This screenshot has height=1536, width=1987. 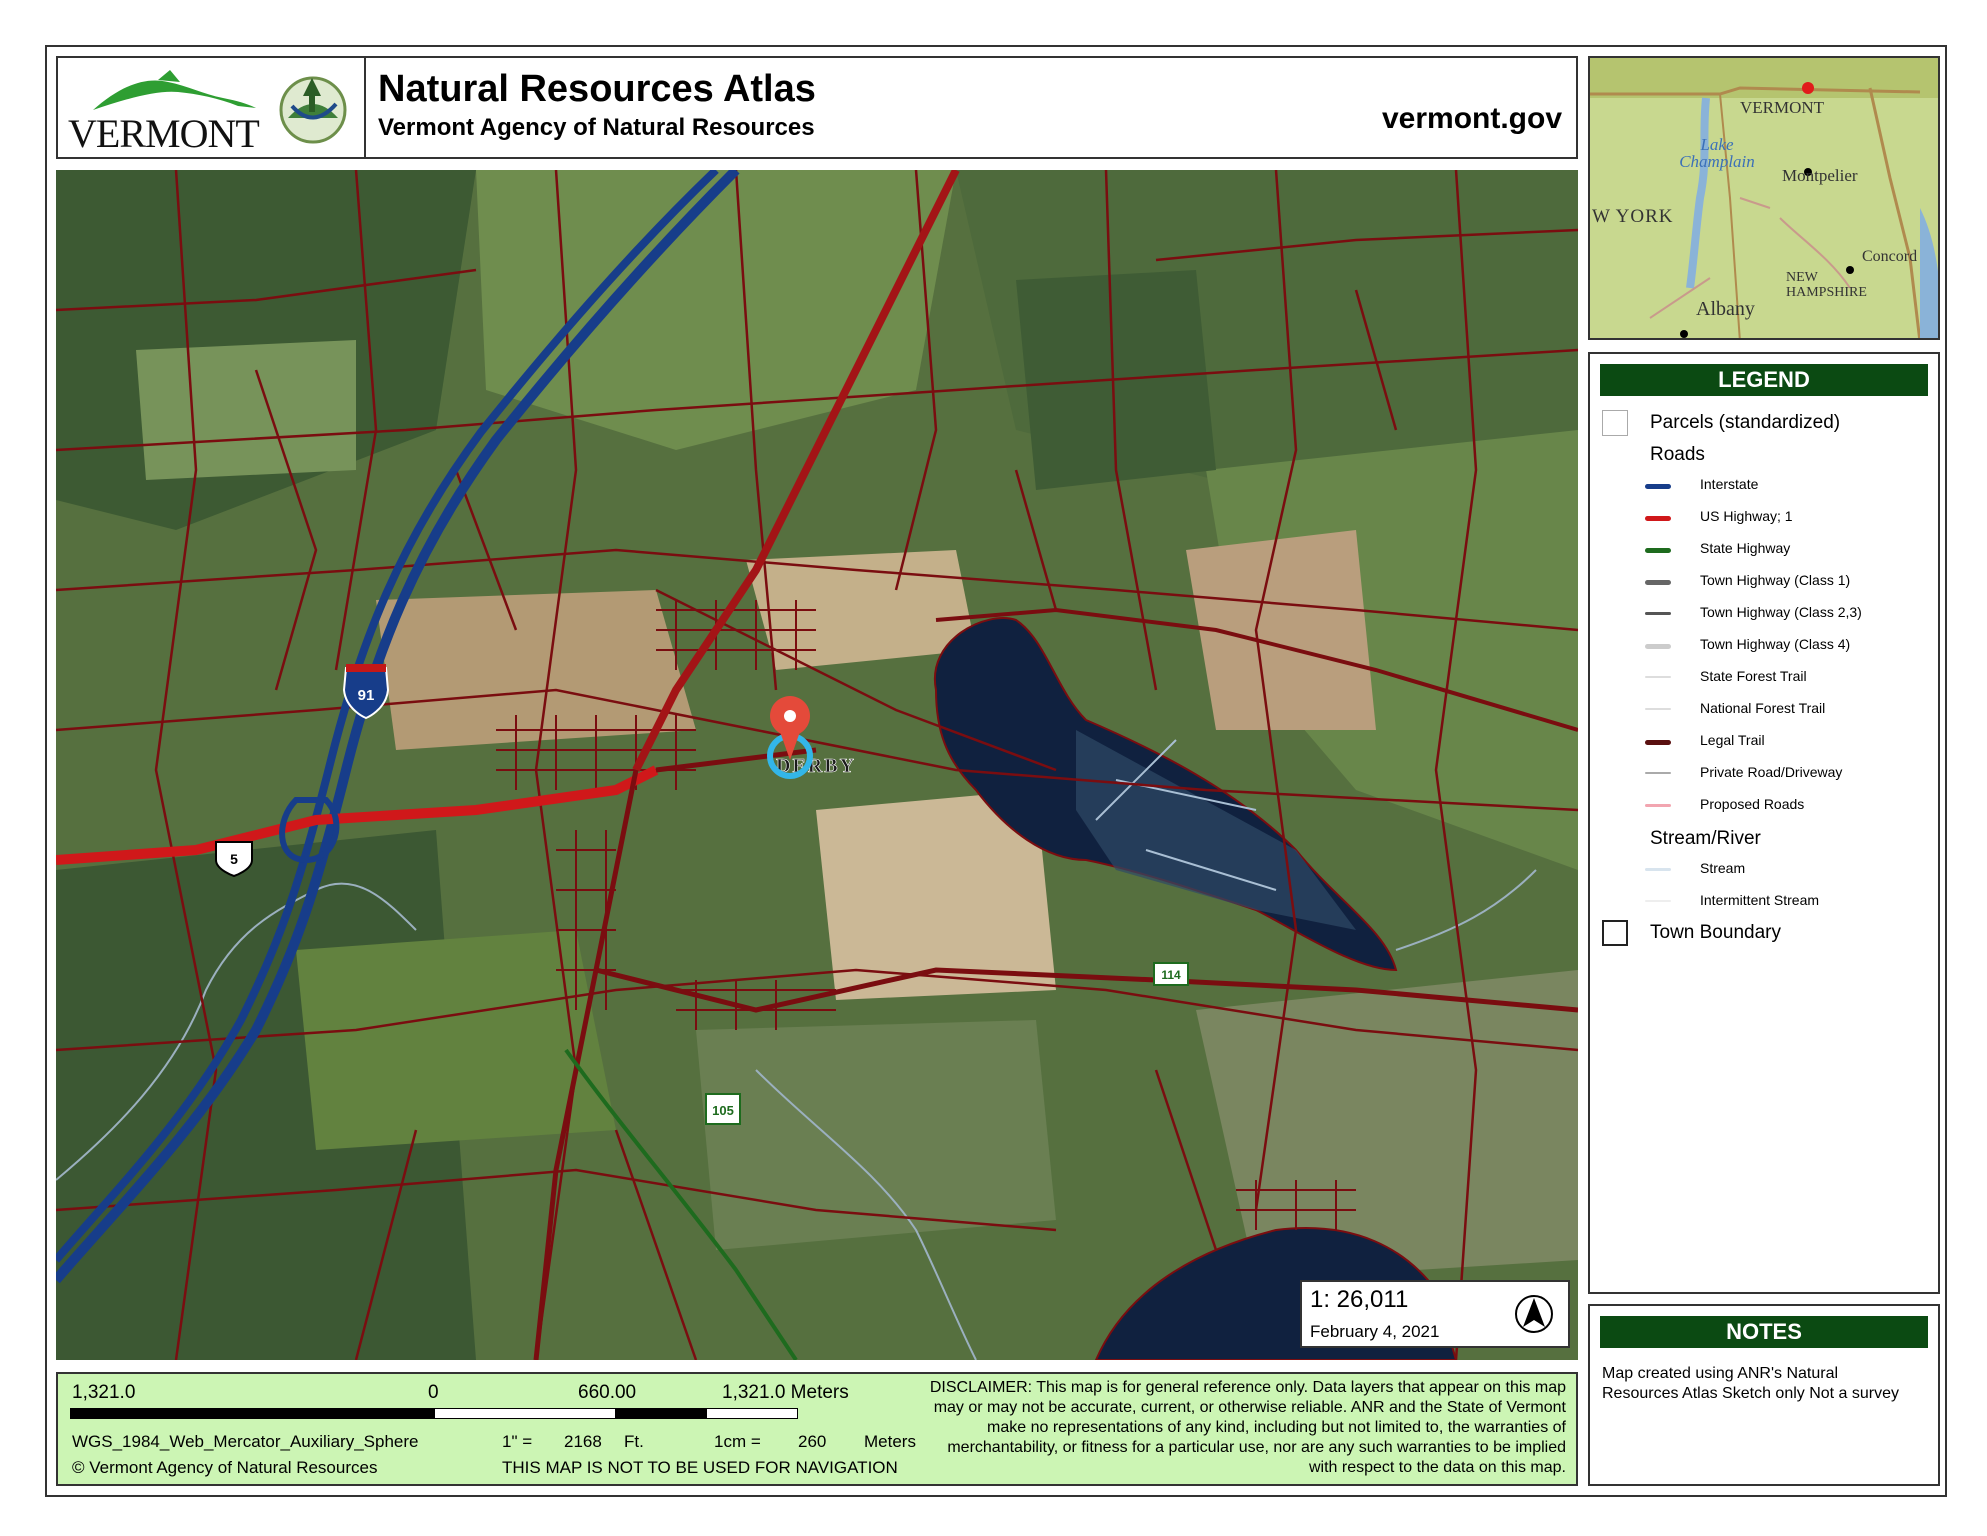 What do you see at coordinates (812, 1441) in the screenshot?
I see `cm-value: 260` at bounding box center [812, 1441].